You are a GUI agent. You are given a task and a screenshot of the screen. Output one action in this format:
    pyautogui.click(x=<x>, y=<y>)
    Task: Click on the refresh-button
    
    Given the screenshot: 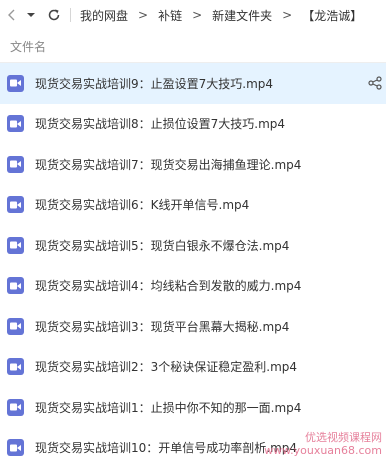 What is the action you would take?
    pyautogui.click(x=54, y=15)
    